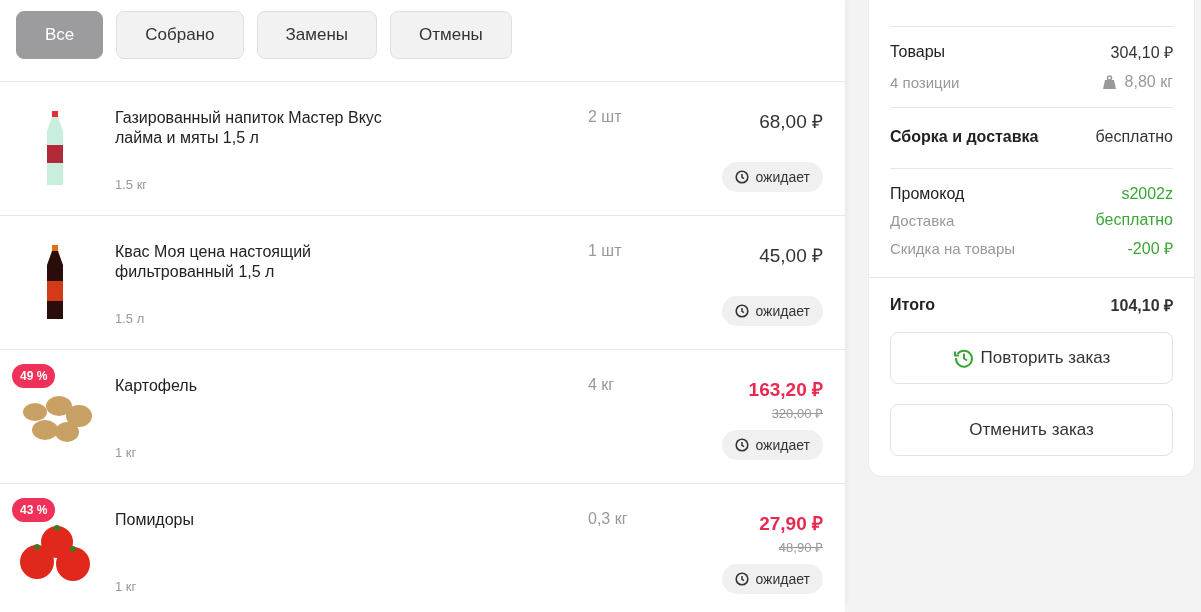 This screenshot has width=1201, height=612. Describe the element at coordinates (451, 35) in the screenshot. I see `filter-tab: Отмены` at that location.